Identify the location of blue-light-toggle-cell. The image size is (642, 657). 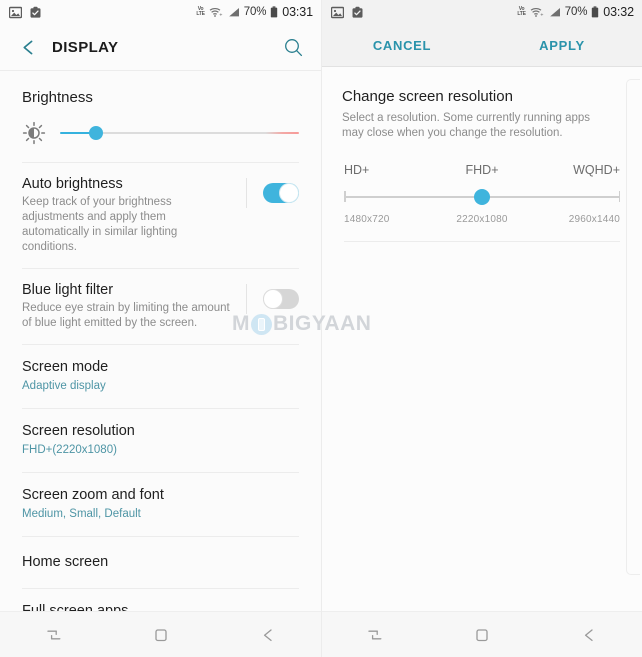
(265, 299).